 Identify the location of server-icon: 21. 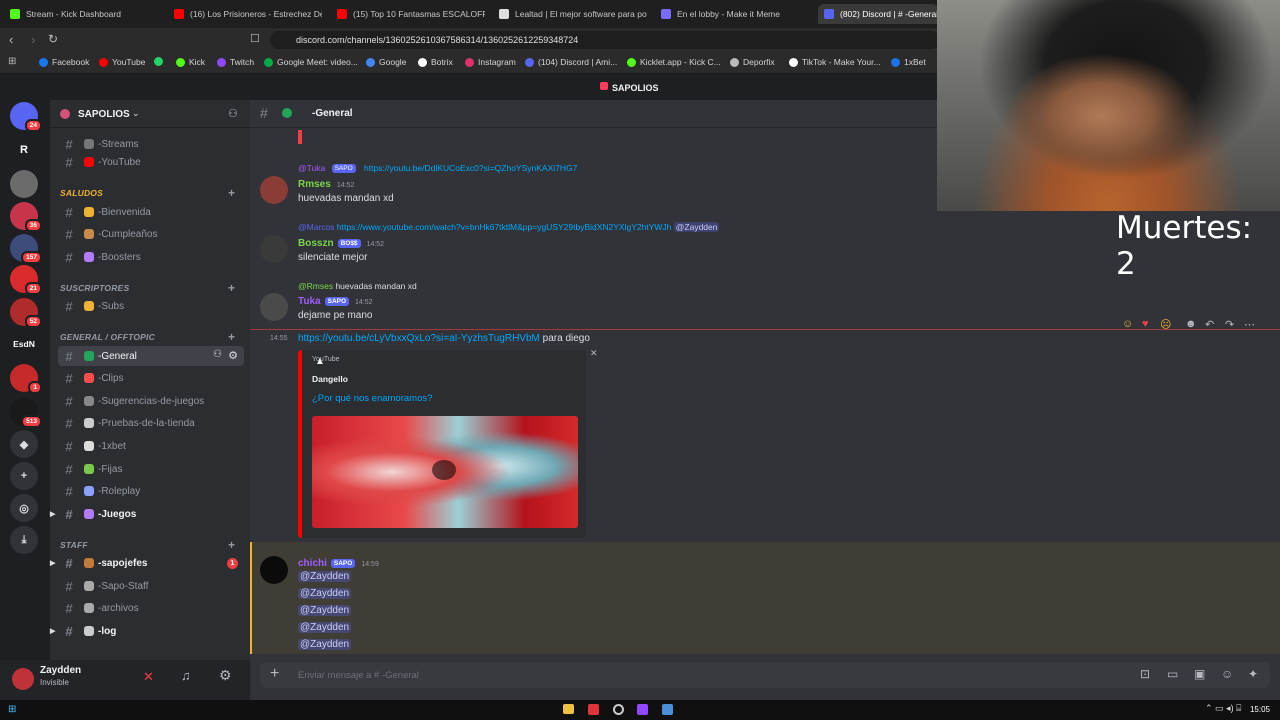
(26, 280).